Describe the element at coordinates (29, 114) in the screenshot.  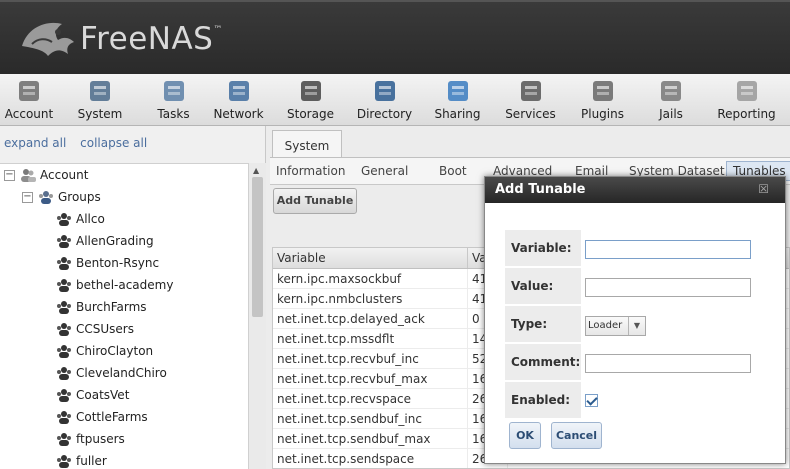
I see `toolbar-label: Account` at that location.